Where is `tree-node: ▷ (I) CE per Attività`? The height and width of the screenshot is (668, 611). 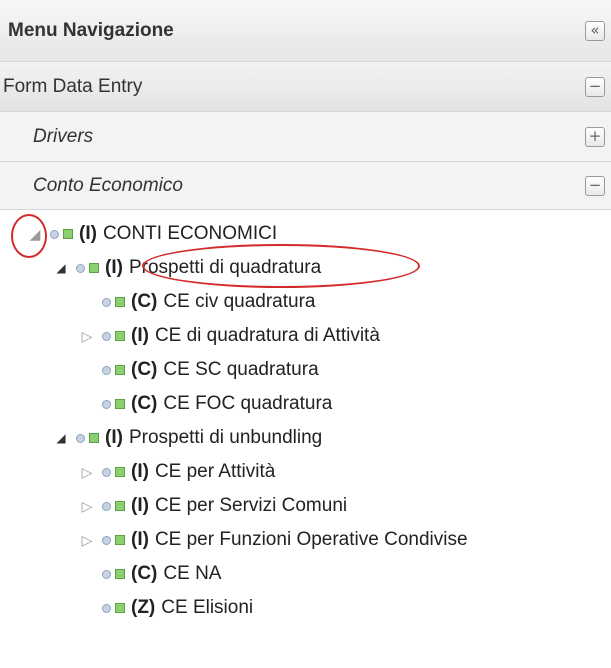
tree-node: ▷ (I) CE per Attività is located at coordinates (177, 472).